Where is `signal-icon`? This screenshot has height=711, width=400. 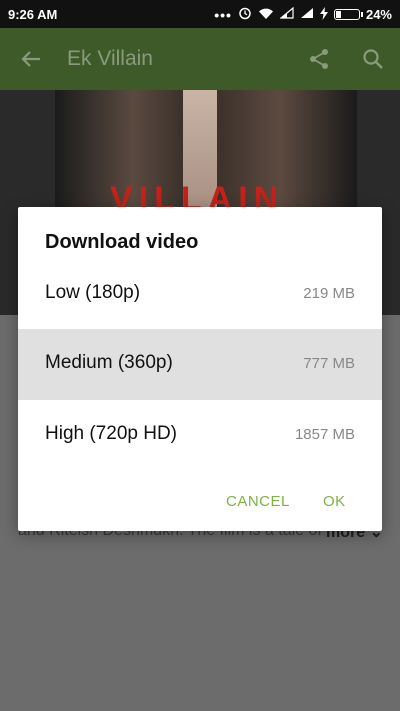 signal-icon is located at coordinates (286, 14).